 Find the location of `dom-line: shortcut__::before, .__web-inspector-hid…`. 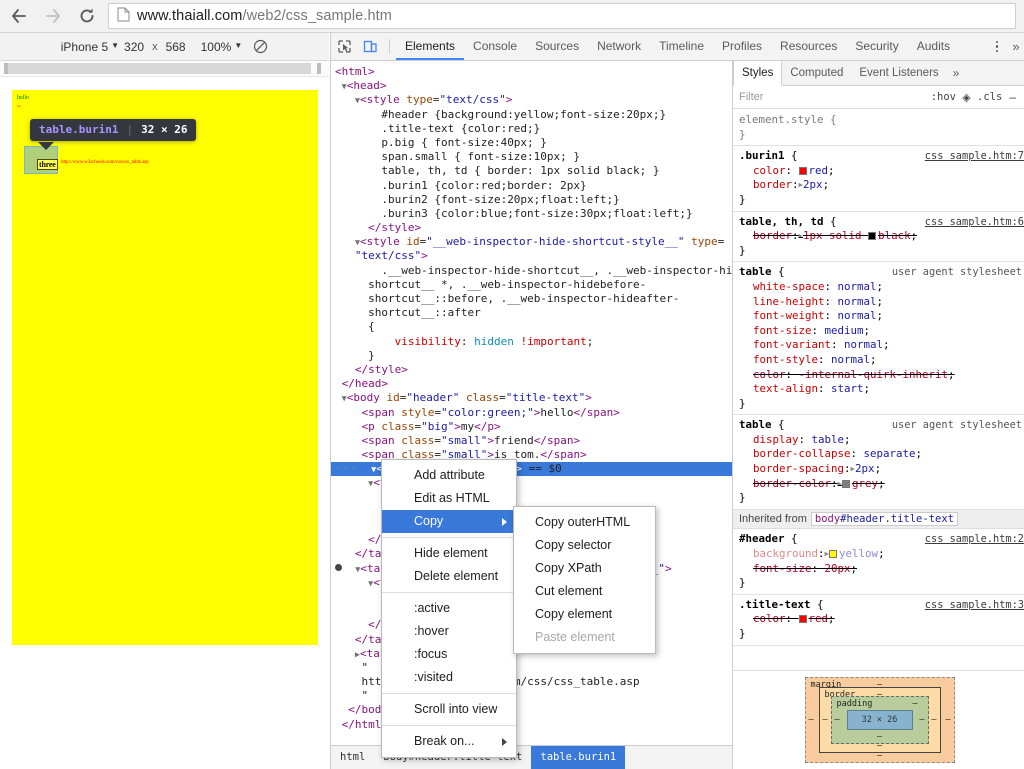

dom-line: shortcut__::before, .__web-inspector-hid… is located at coordinates (531, 299).